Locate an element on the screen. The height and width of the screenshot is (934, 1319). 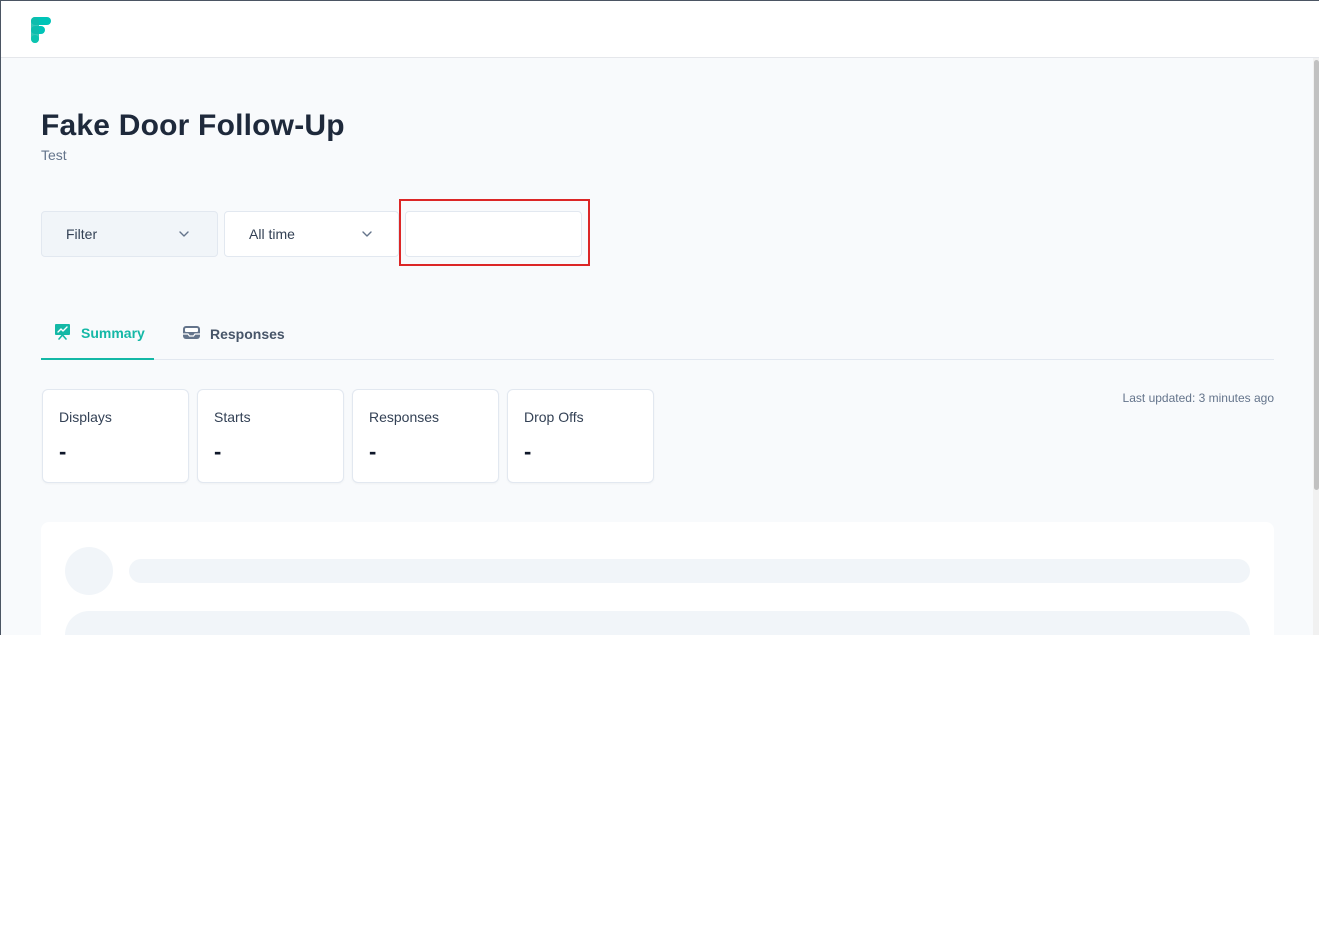
tab-summary: Summary is located at coordinates (97, 335).